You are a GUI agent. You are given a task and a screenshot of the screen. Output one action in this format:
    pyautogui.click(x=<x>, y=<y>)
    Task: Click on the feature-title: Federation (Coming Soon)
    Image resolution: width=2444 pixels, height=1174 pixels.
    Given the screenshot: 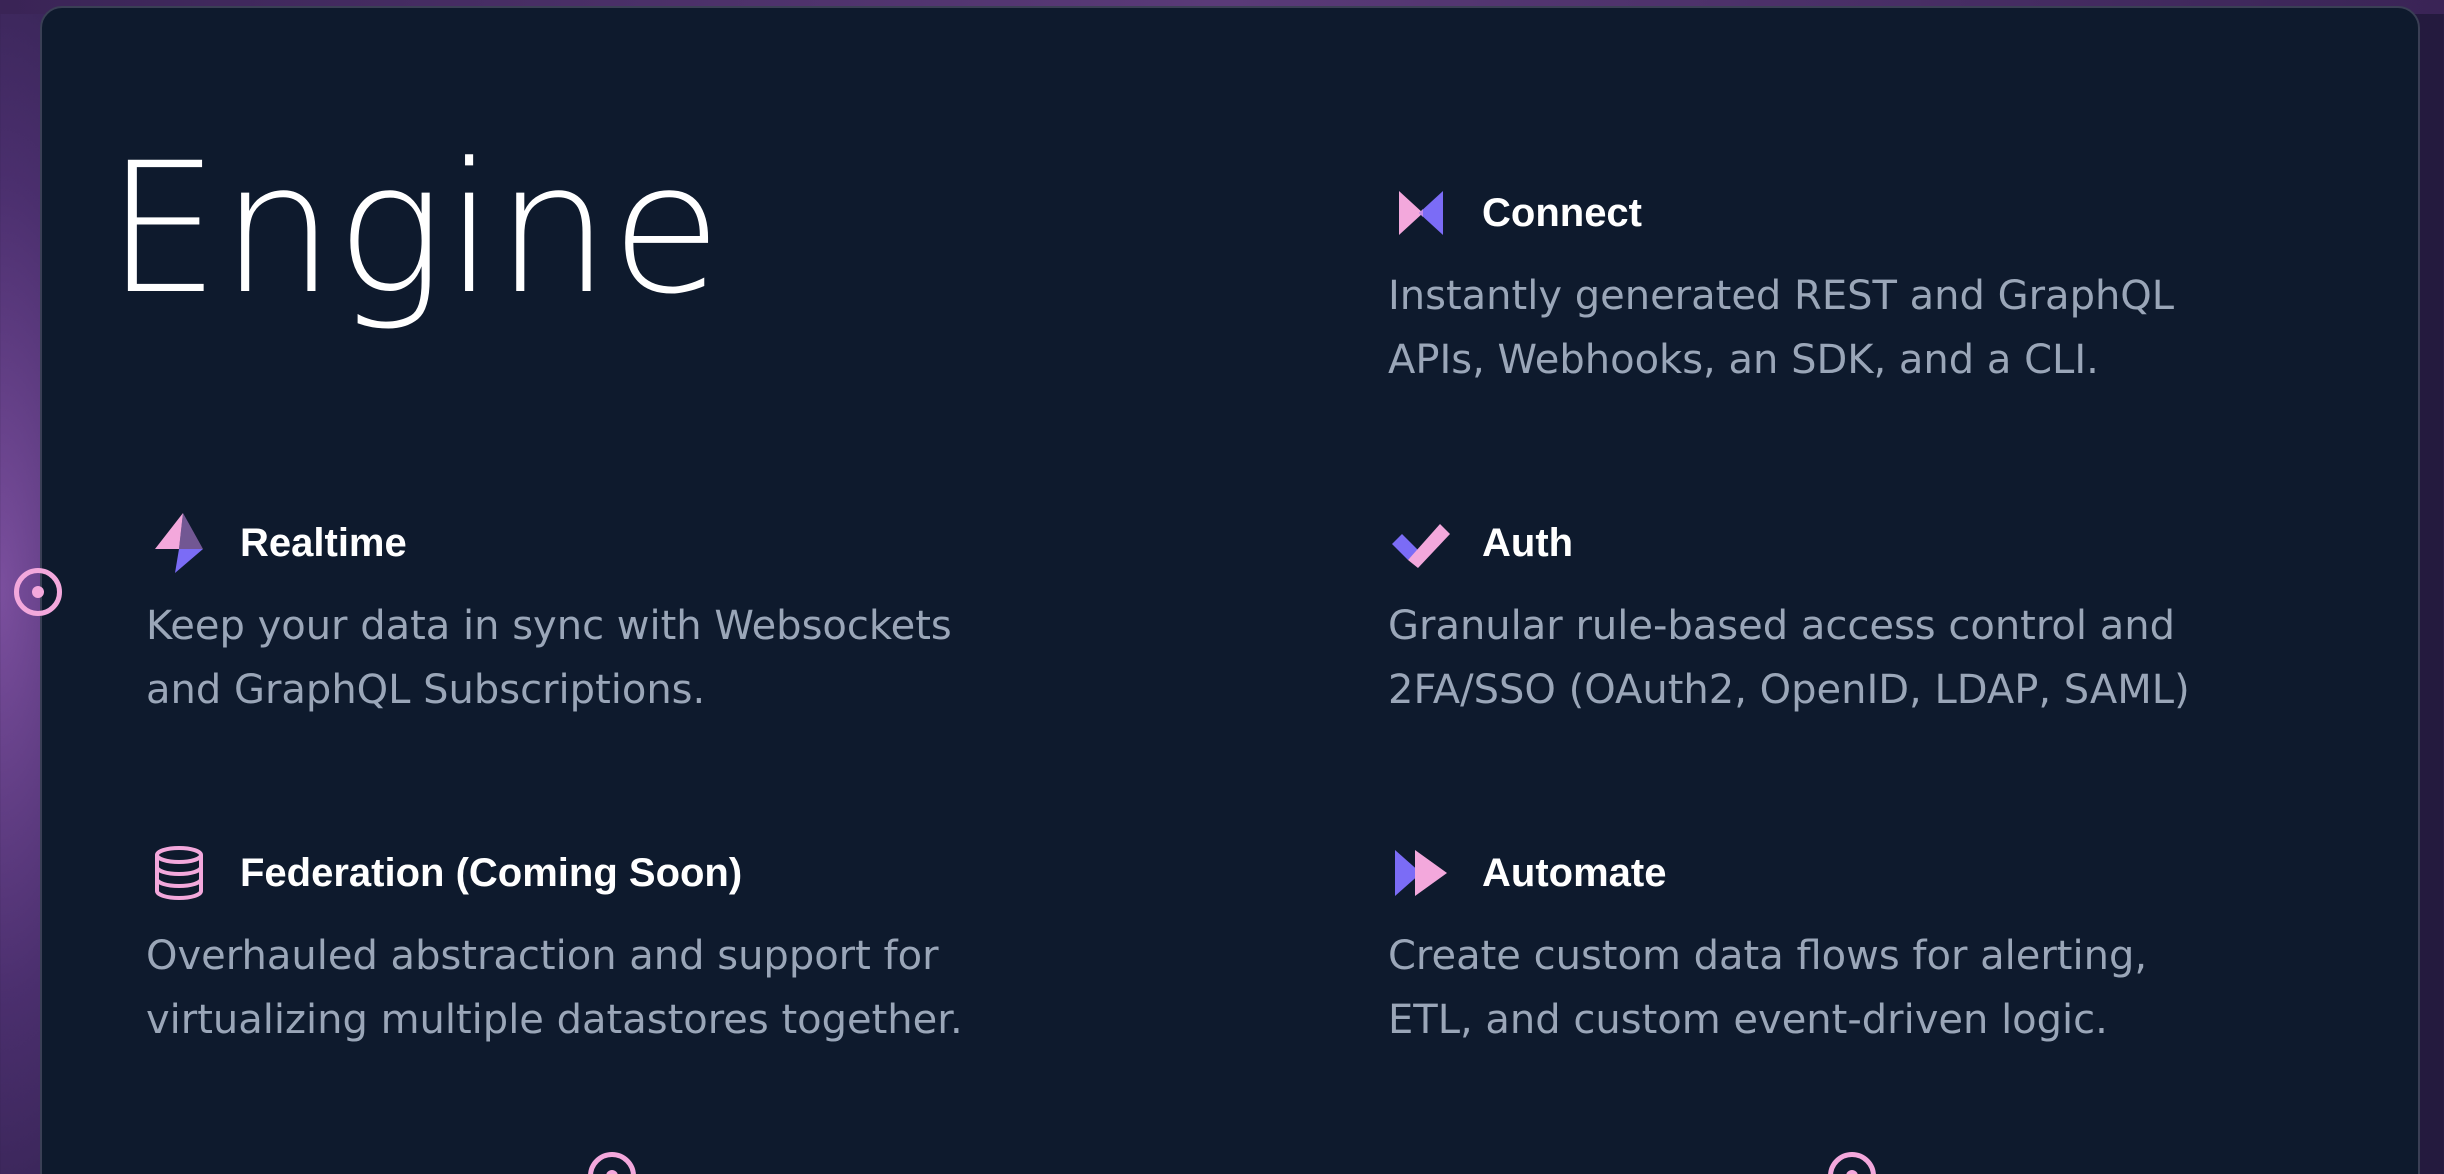 What is the action you would take?
    pyautogui.click(x=491, y=872)
    